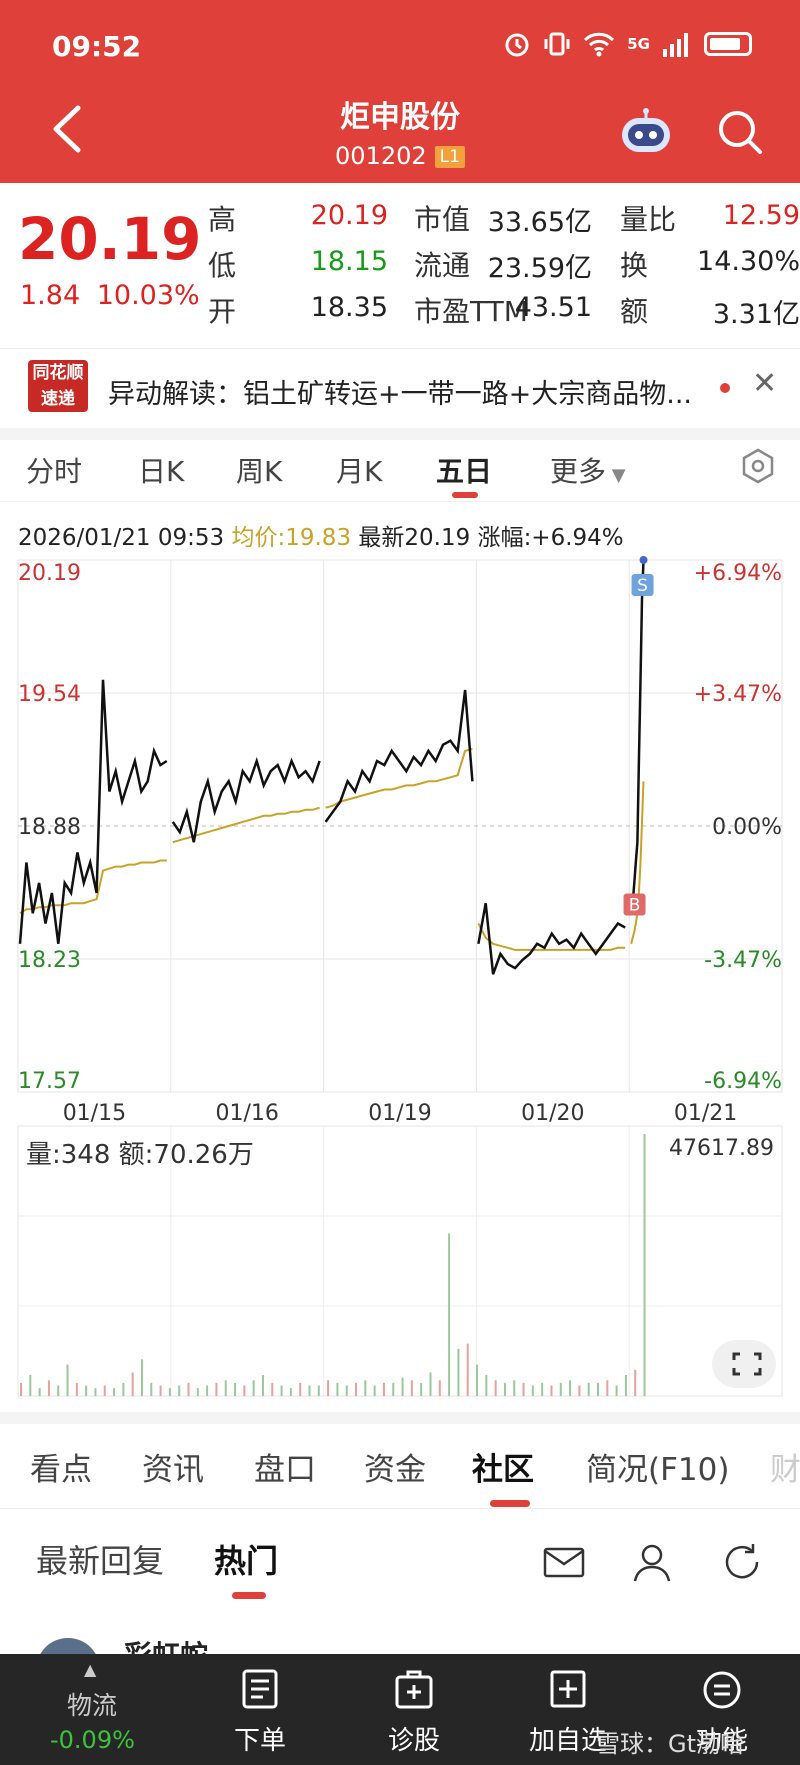 This screenshot has height=1765, width=800. I want to click on mail-icon, so click(564, 1562).